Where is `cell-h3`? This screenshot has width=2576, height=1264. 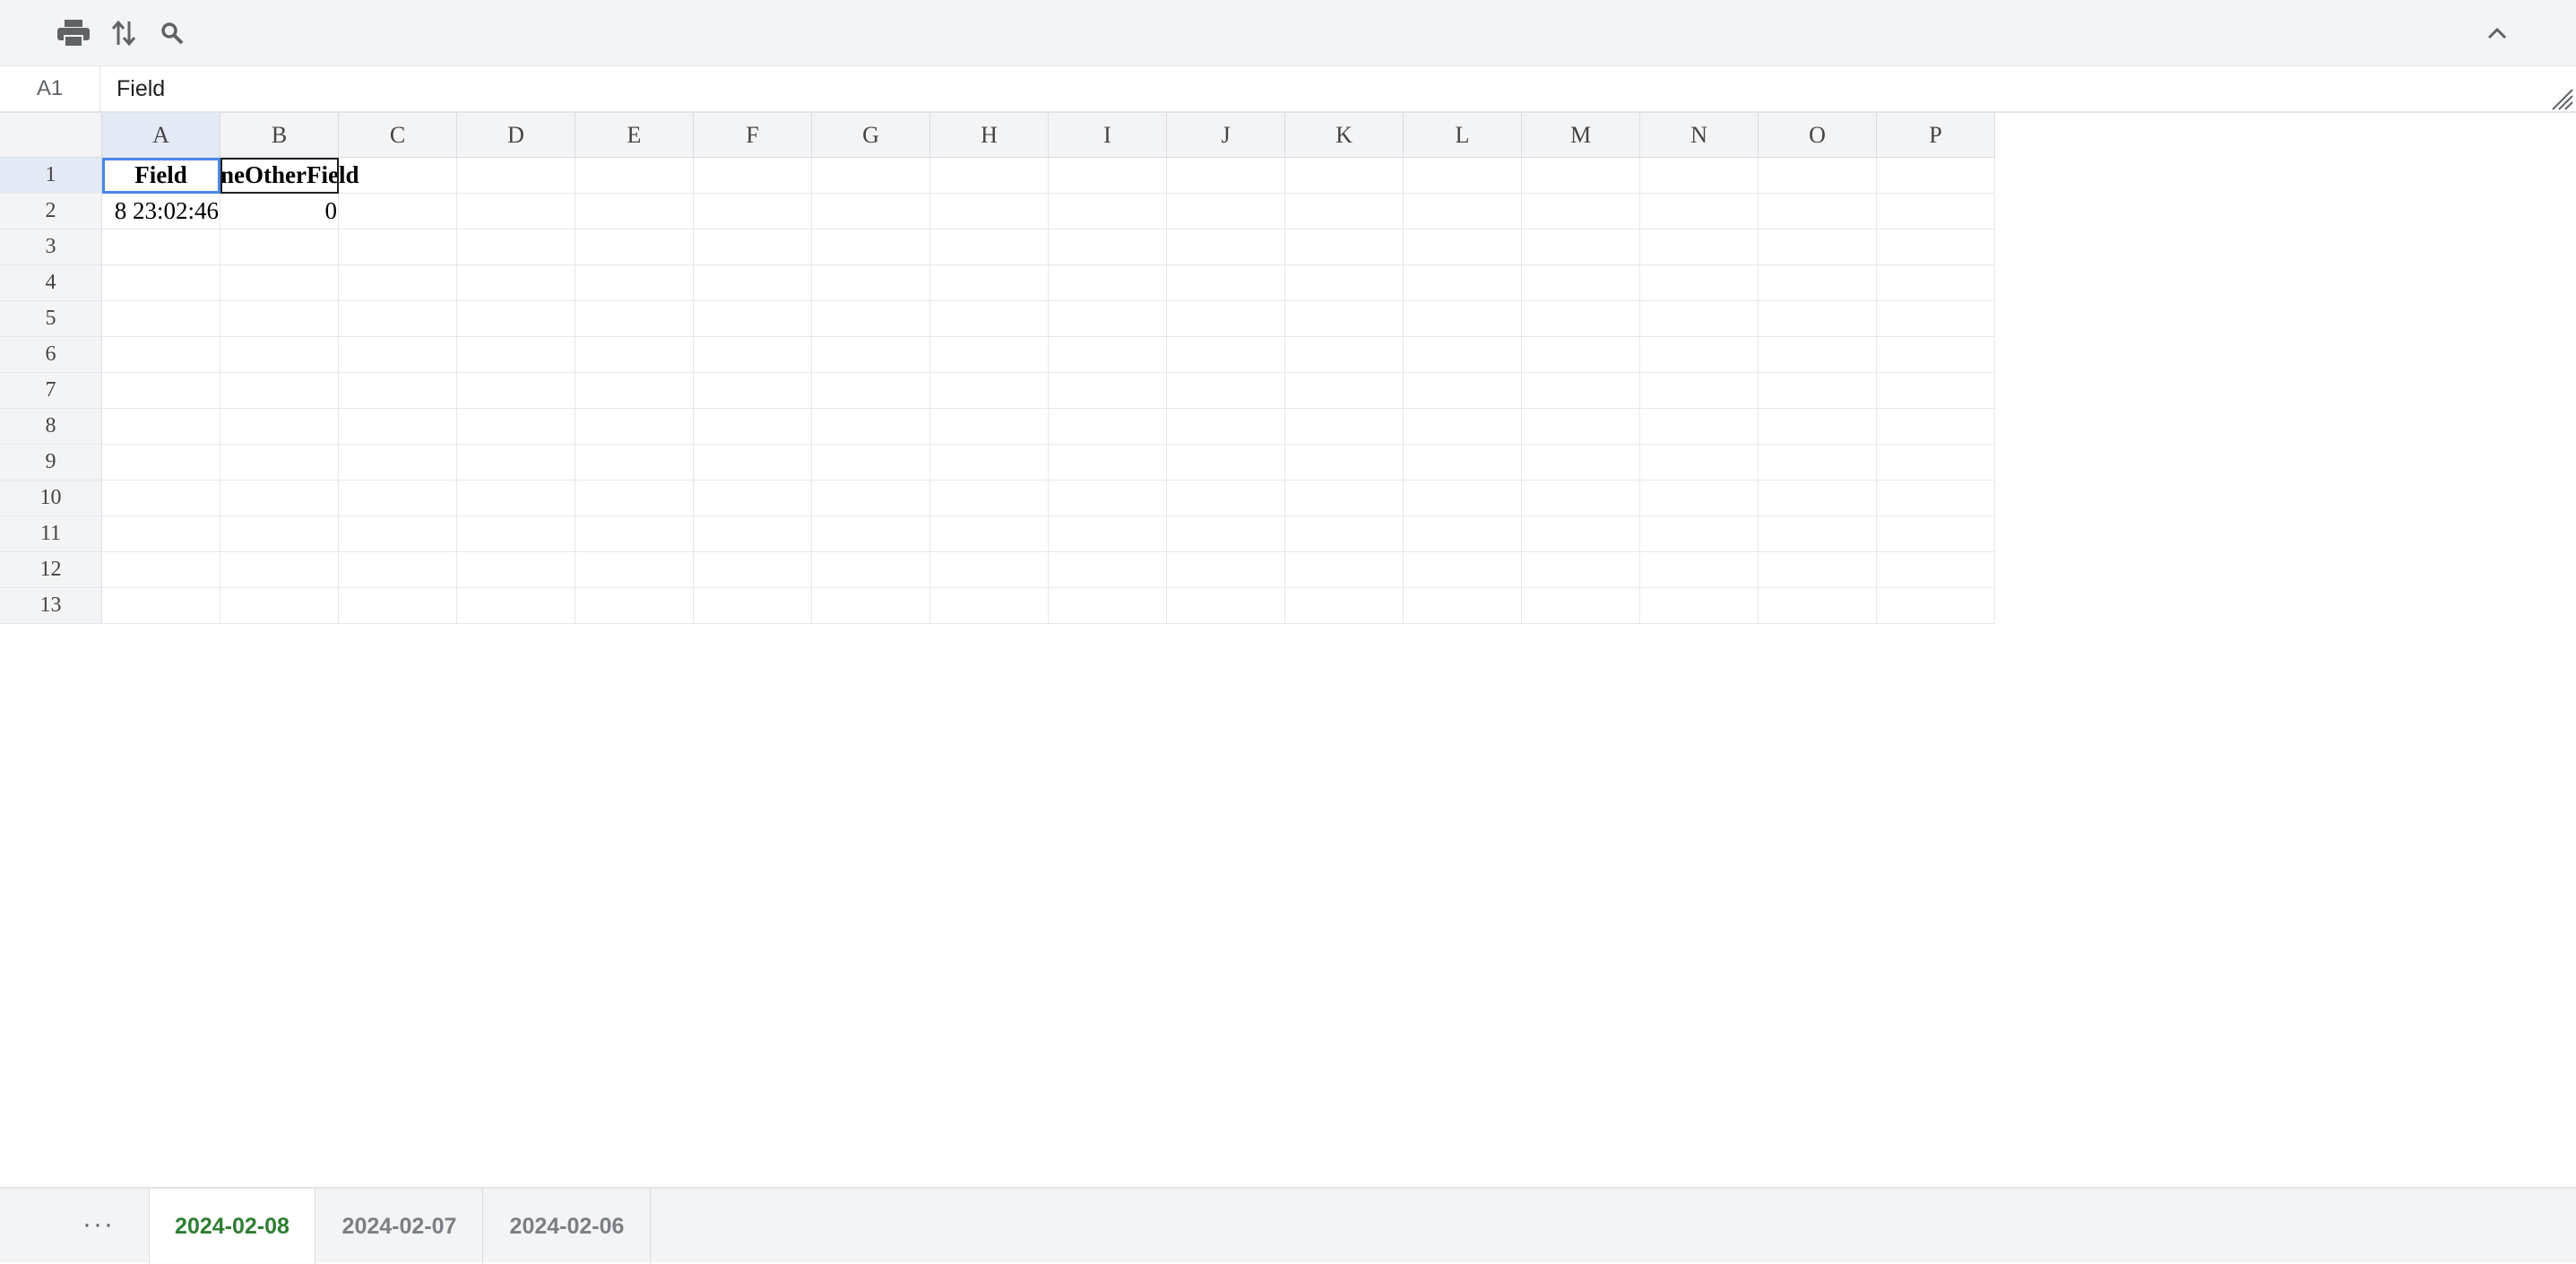 cell-h3 is located at coordinates (989, 247).